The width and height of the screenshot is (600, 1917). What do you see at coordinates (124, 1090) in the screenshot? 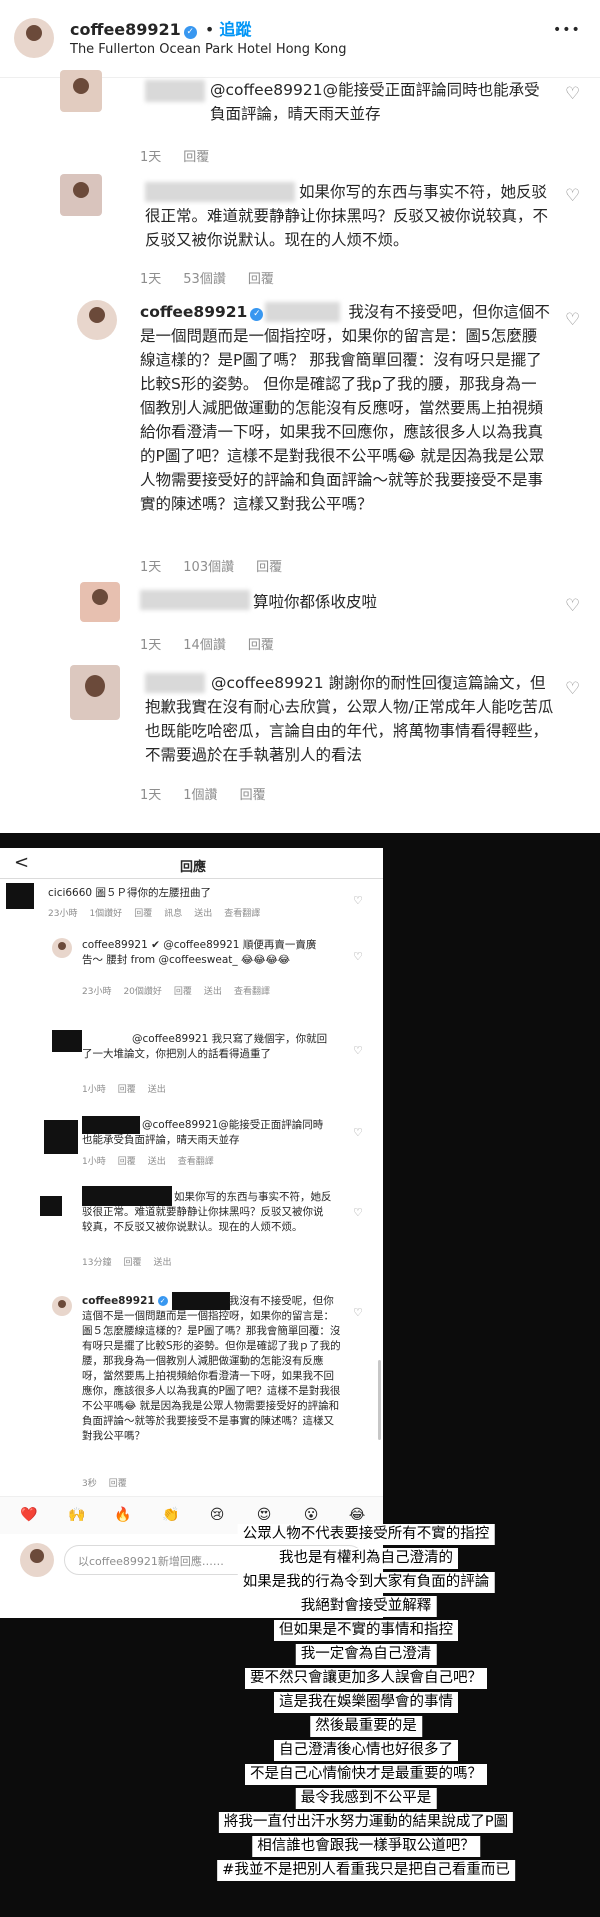
I see `comment-meta: 1小時 回覆 送出` at bounding box center [124, 1090].